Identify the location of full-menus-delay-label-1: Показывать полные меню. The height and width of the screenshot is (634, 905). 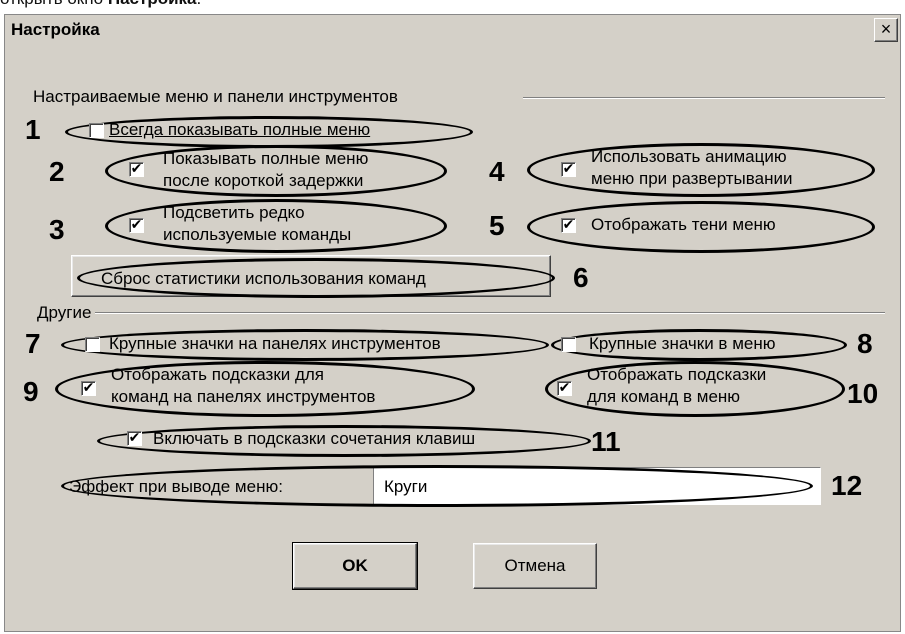
(266, 158).